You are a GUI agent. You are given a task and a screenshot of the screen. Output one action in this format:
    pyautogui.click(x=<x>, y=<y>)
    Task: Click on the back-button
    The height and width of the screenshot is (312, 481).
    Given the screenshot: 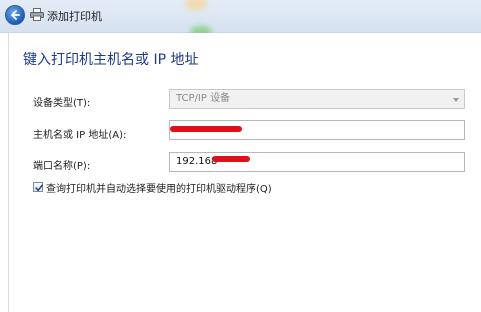 What is the action you would take?
    pyautogui.click(x=15, y=15)
    